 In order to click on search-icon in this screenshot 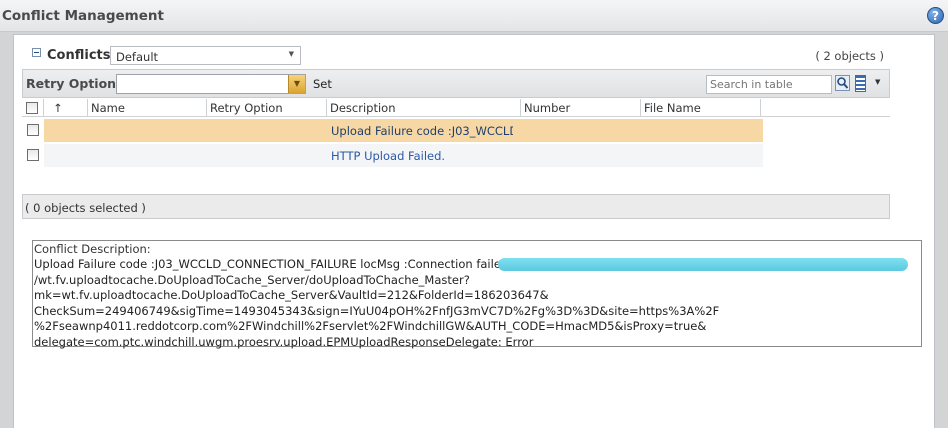, I will do `click(842, 83)`.